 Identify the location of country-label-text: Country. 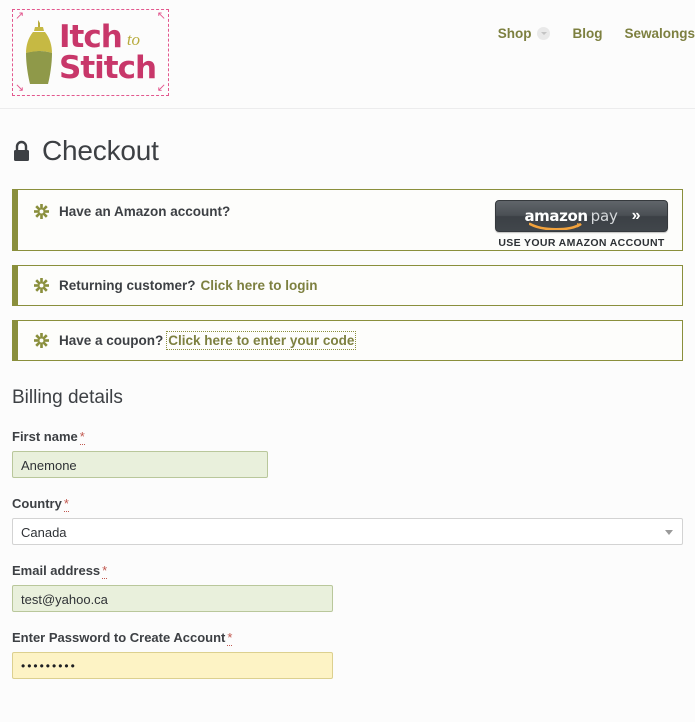
(37, 503).